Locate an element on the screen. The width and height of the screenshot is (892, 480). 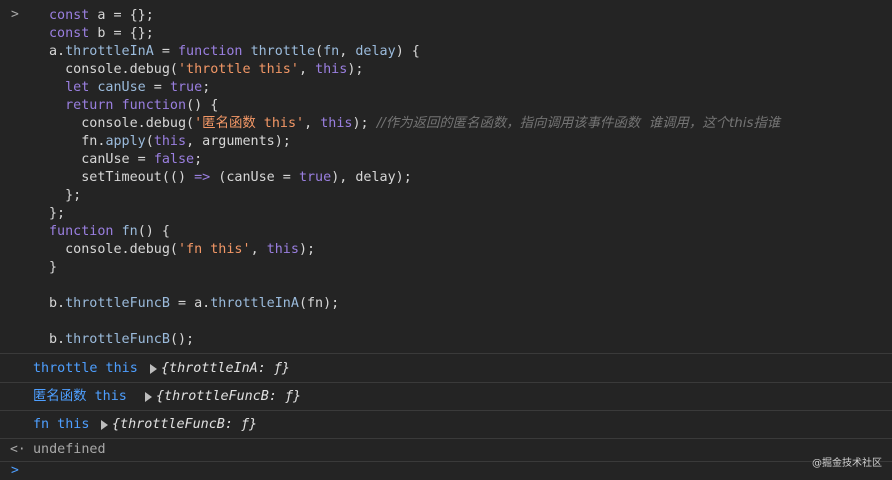
code-line: b.throttleFuncB(); is located at coordinates (121, 340).